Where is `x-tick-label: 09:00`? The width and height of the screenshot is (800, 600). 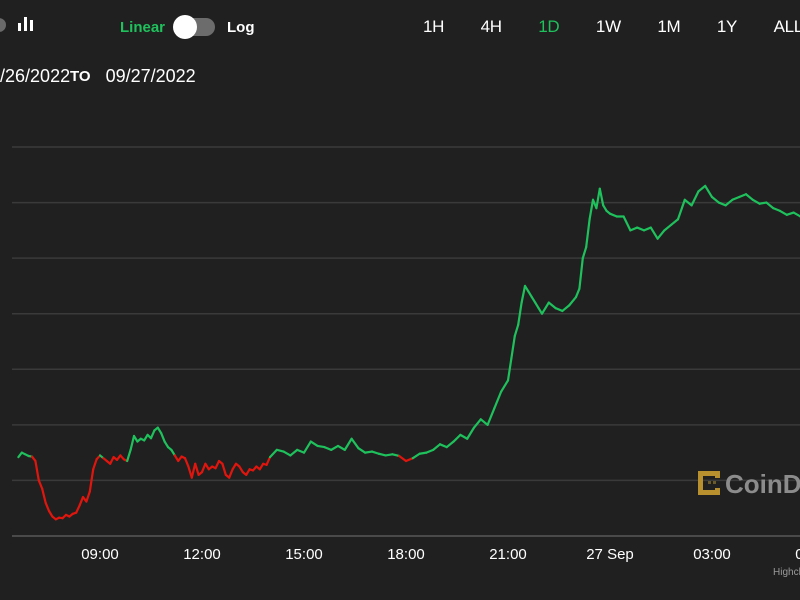
x-tick-label: 09:00 is located at coordinates (100, 554).